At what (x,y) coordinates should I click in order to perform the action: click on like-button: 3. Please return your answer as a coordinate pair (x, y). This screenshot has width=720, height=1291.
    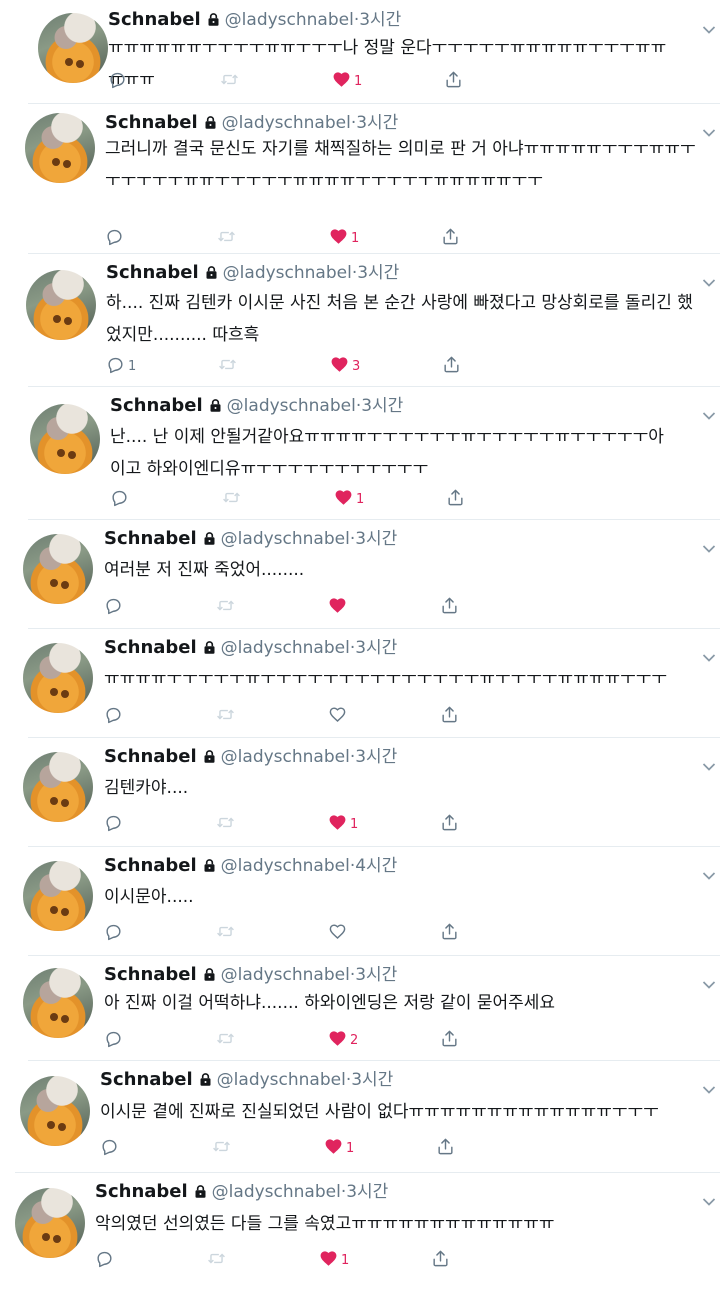
    Looking at the image, I should click on (345, 366).